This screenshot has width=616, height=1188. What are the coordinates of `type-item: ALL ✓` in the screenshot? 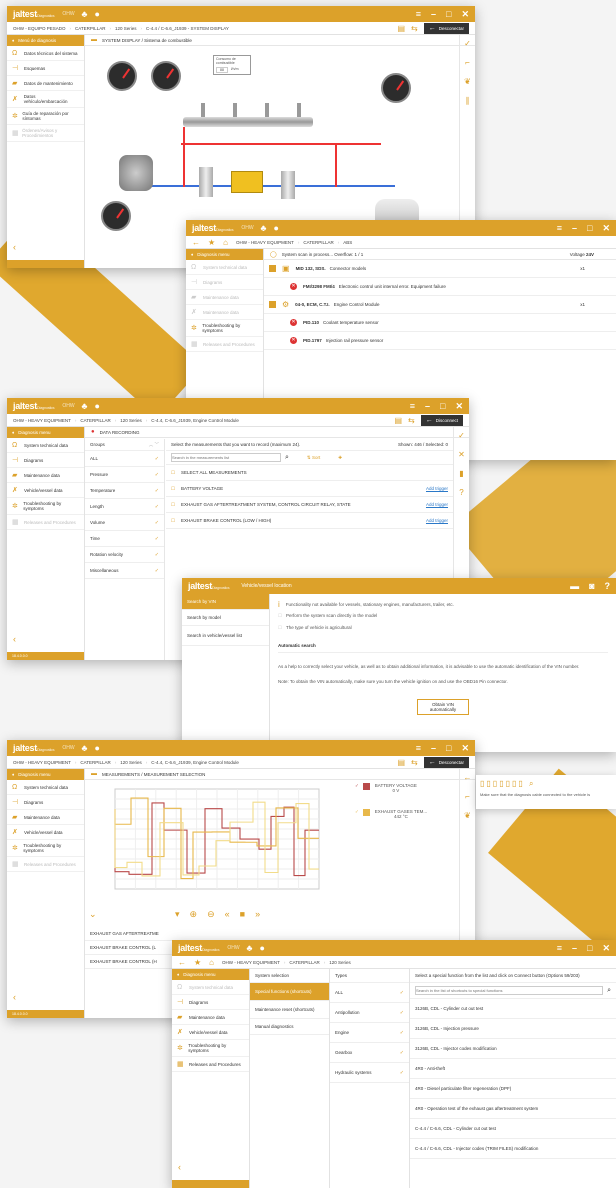 It's located at (369, 993).